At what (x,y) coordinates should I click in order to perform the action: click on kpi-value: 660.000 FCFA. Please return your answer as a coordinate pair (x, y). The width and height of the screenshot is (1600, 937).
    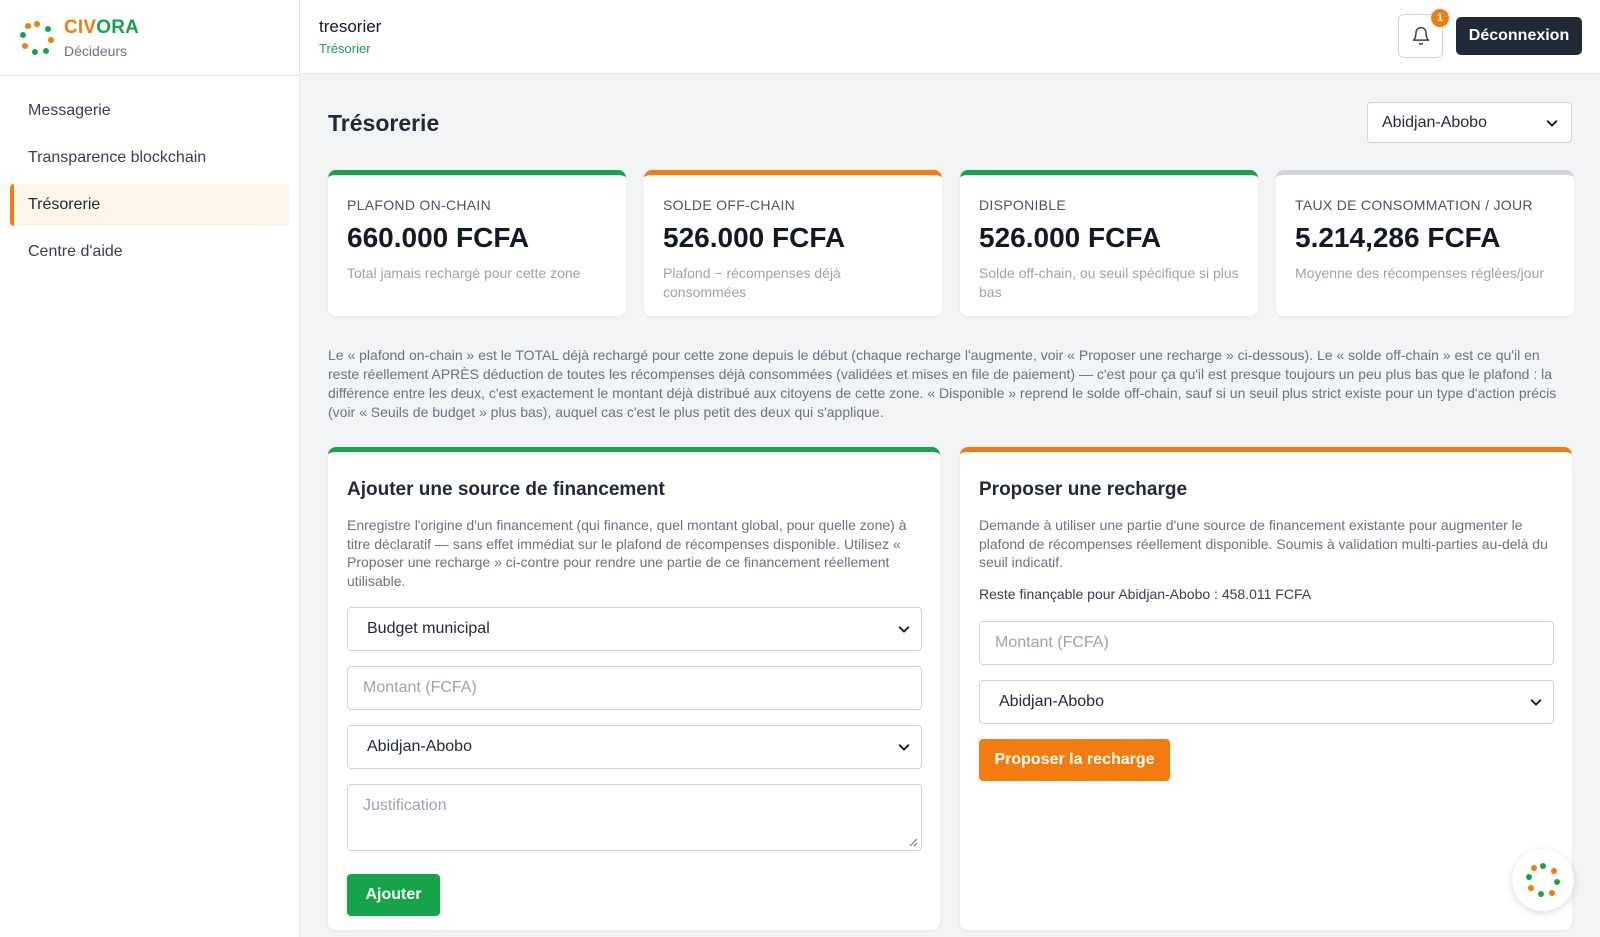
    Looking at the image, I should click on (438, 237).